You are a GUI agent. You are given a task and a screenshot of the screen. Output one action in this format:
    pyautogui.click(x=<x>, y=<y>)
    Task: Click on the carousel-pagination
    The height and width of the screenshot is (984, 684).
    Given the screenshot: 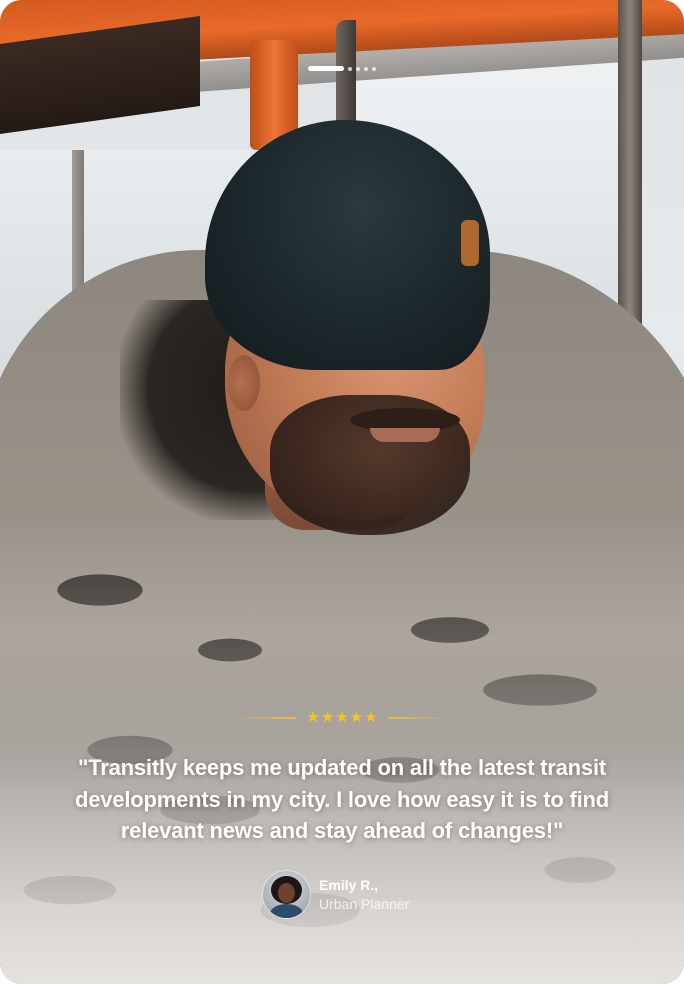 What is the action you would take?
    pyautogui.click(x=342, y=68)
    